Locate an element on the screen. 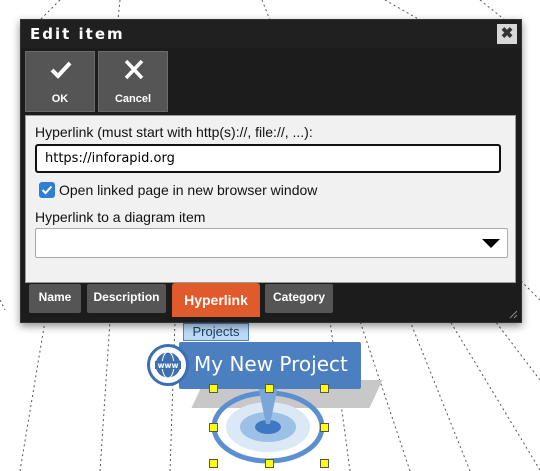 The image size is (540, 471). dialog-title: Edit item is located at coordinates (77, 34).